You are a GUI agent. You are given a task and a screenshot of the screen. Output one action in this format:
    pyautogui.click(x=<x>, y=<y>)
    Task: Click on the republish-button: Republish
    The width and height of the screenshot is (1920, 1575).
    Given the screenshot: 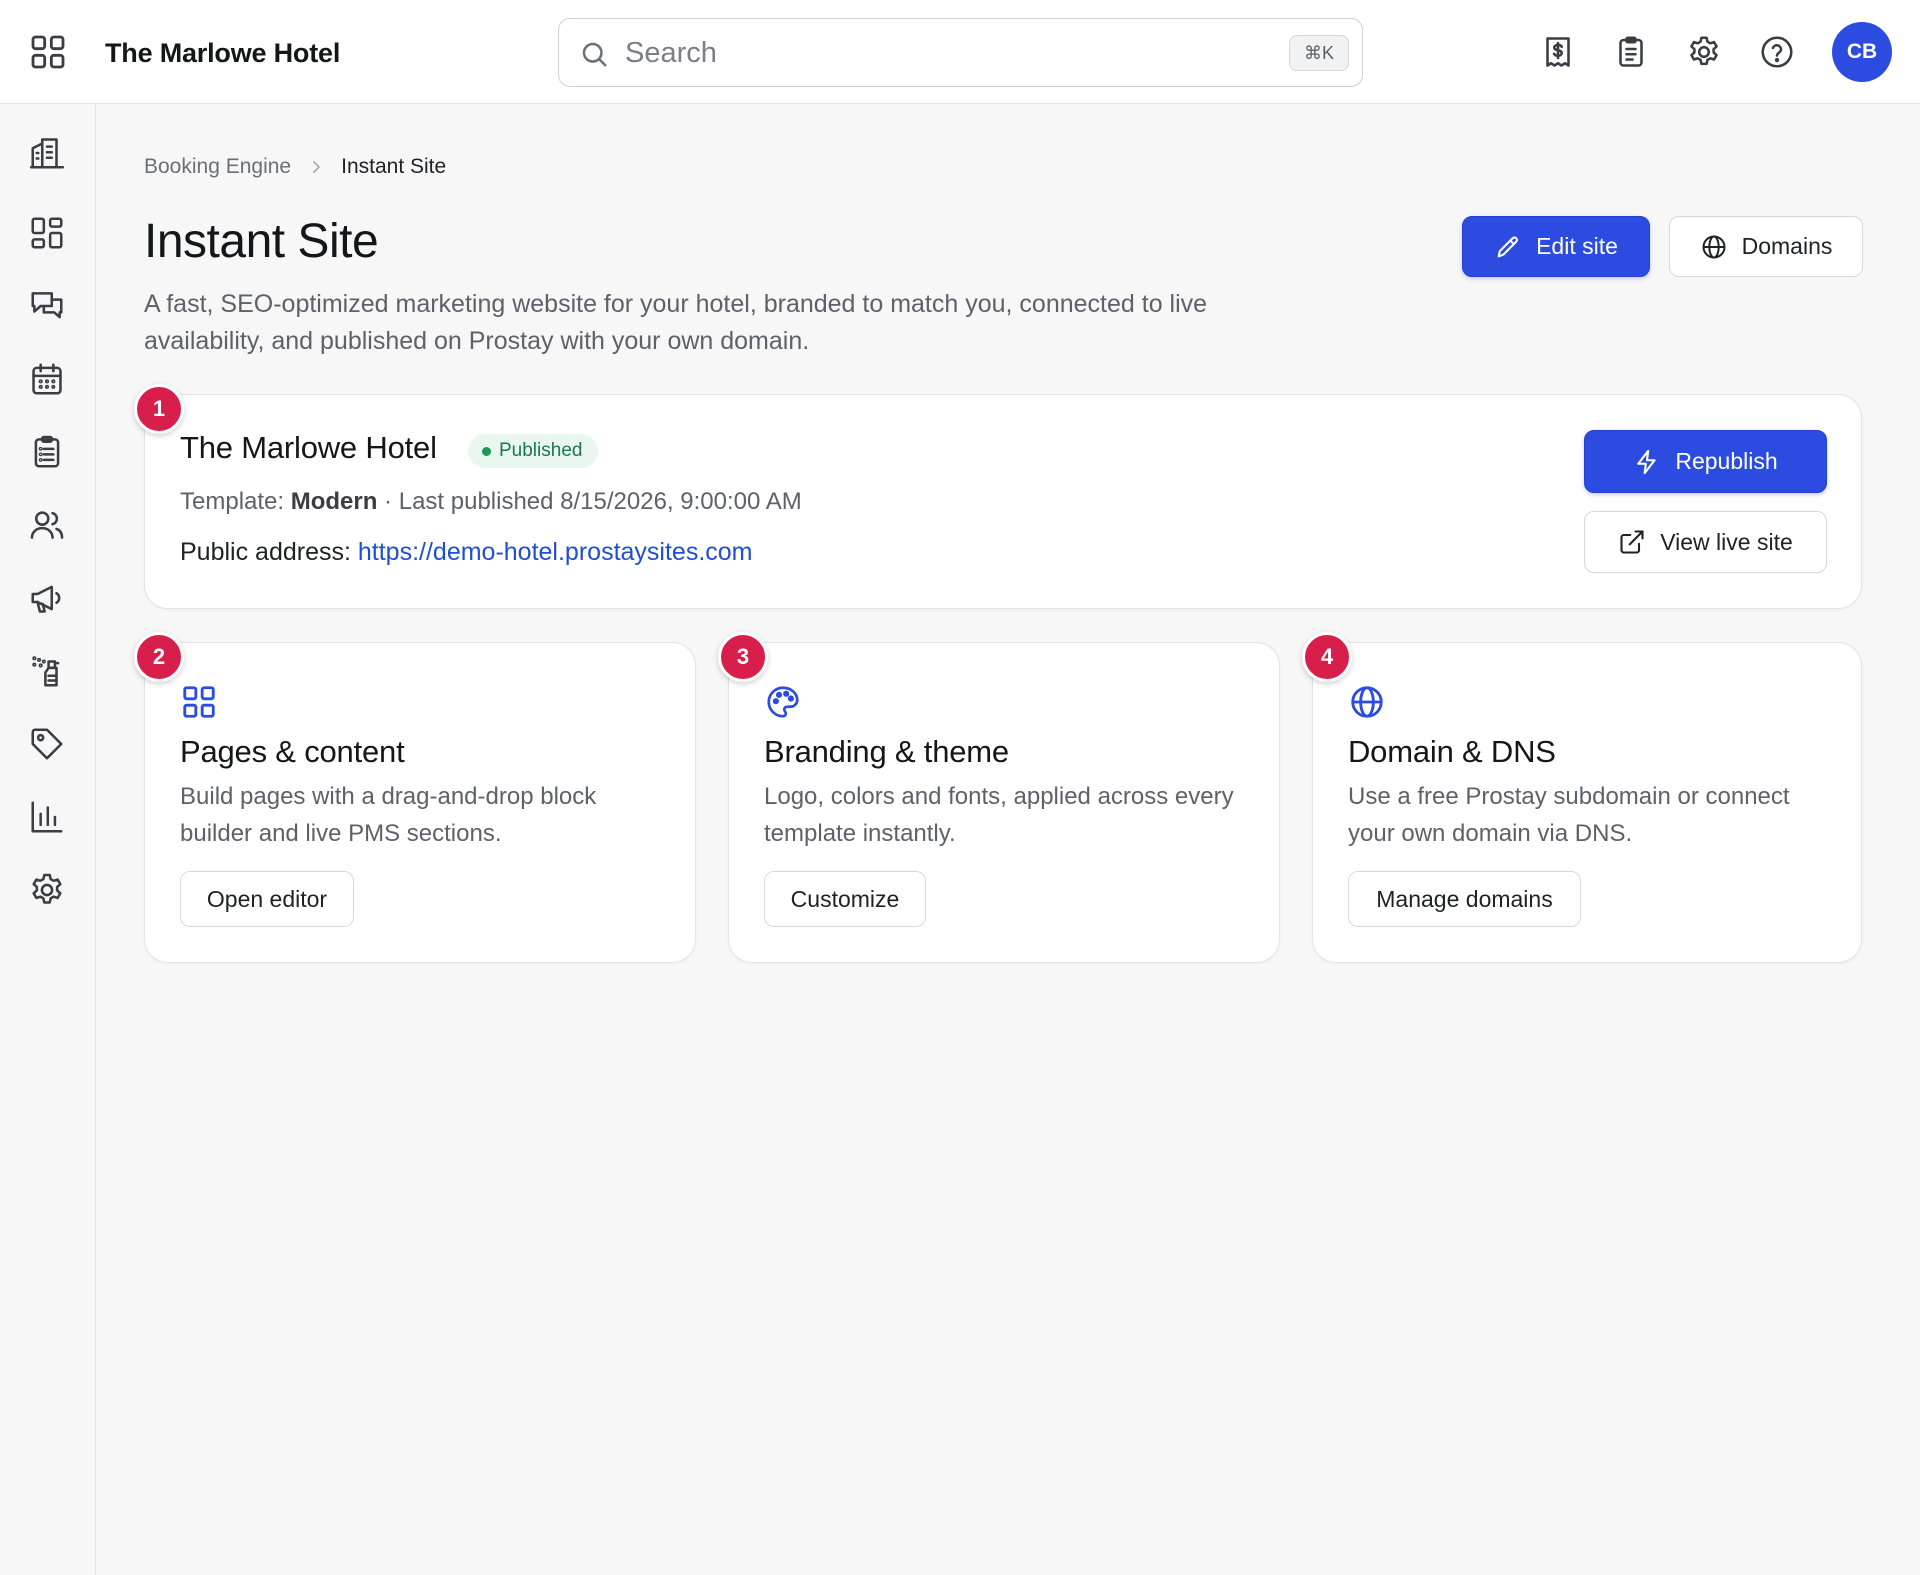 What is the action you would take?
    pyautogui.click(x=1705, y=461)
    